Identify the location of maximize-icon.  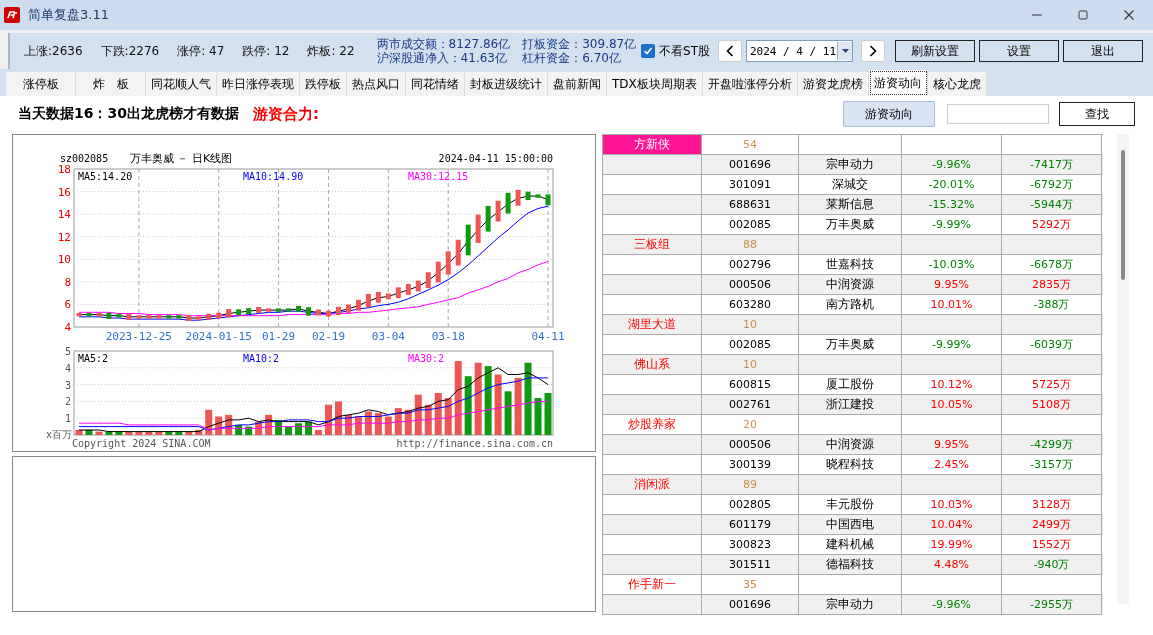
(1083, 15).